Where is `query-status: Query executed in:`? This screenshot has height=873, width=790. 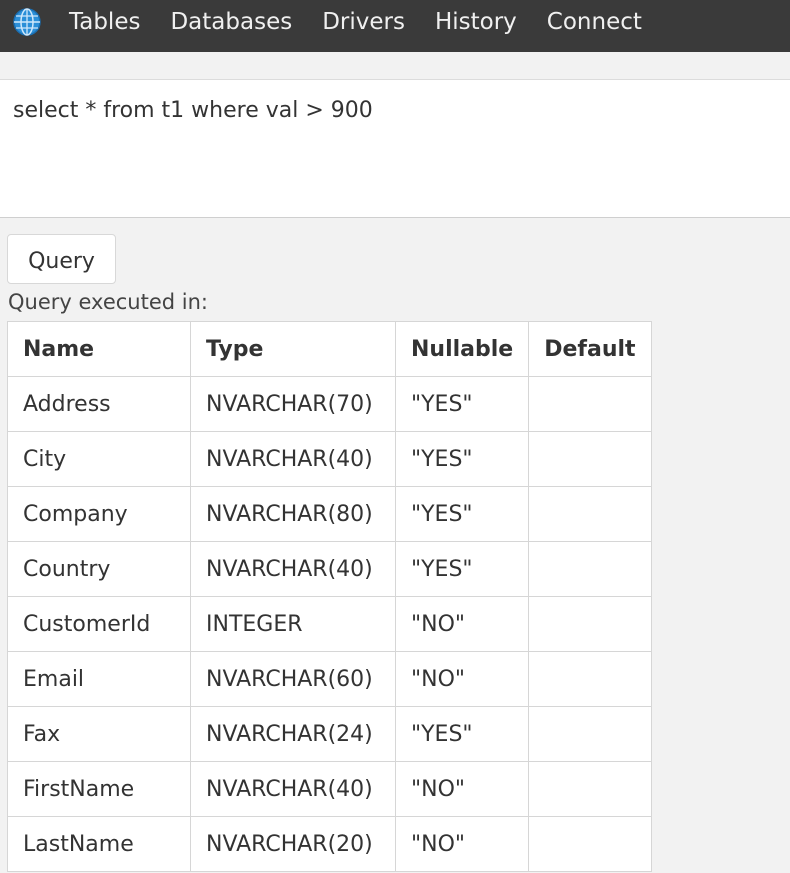 query-status: Query executed in: is located at coordinates (108, 302).